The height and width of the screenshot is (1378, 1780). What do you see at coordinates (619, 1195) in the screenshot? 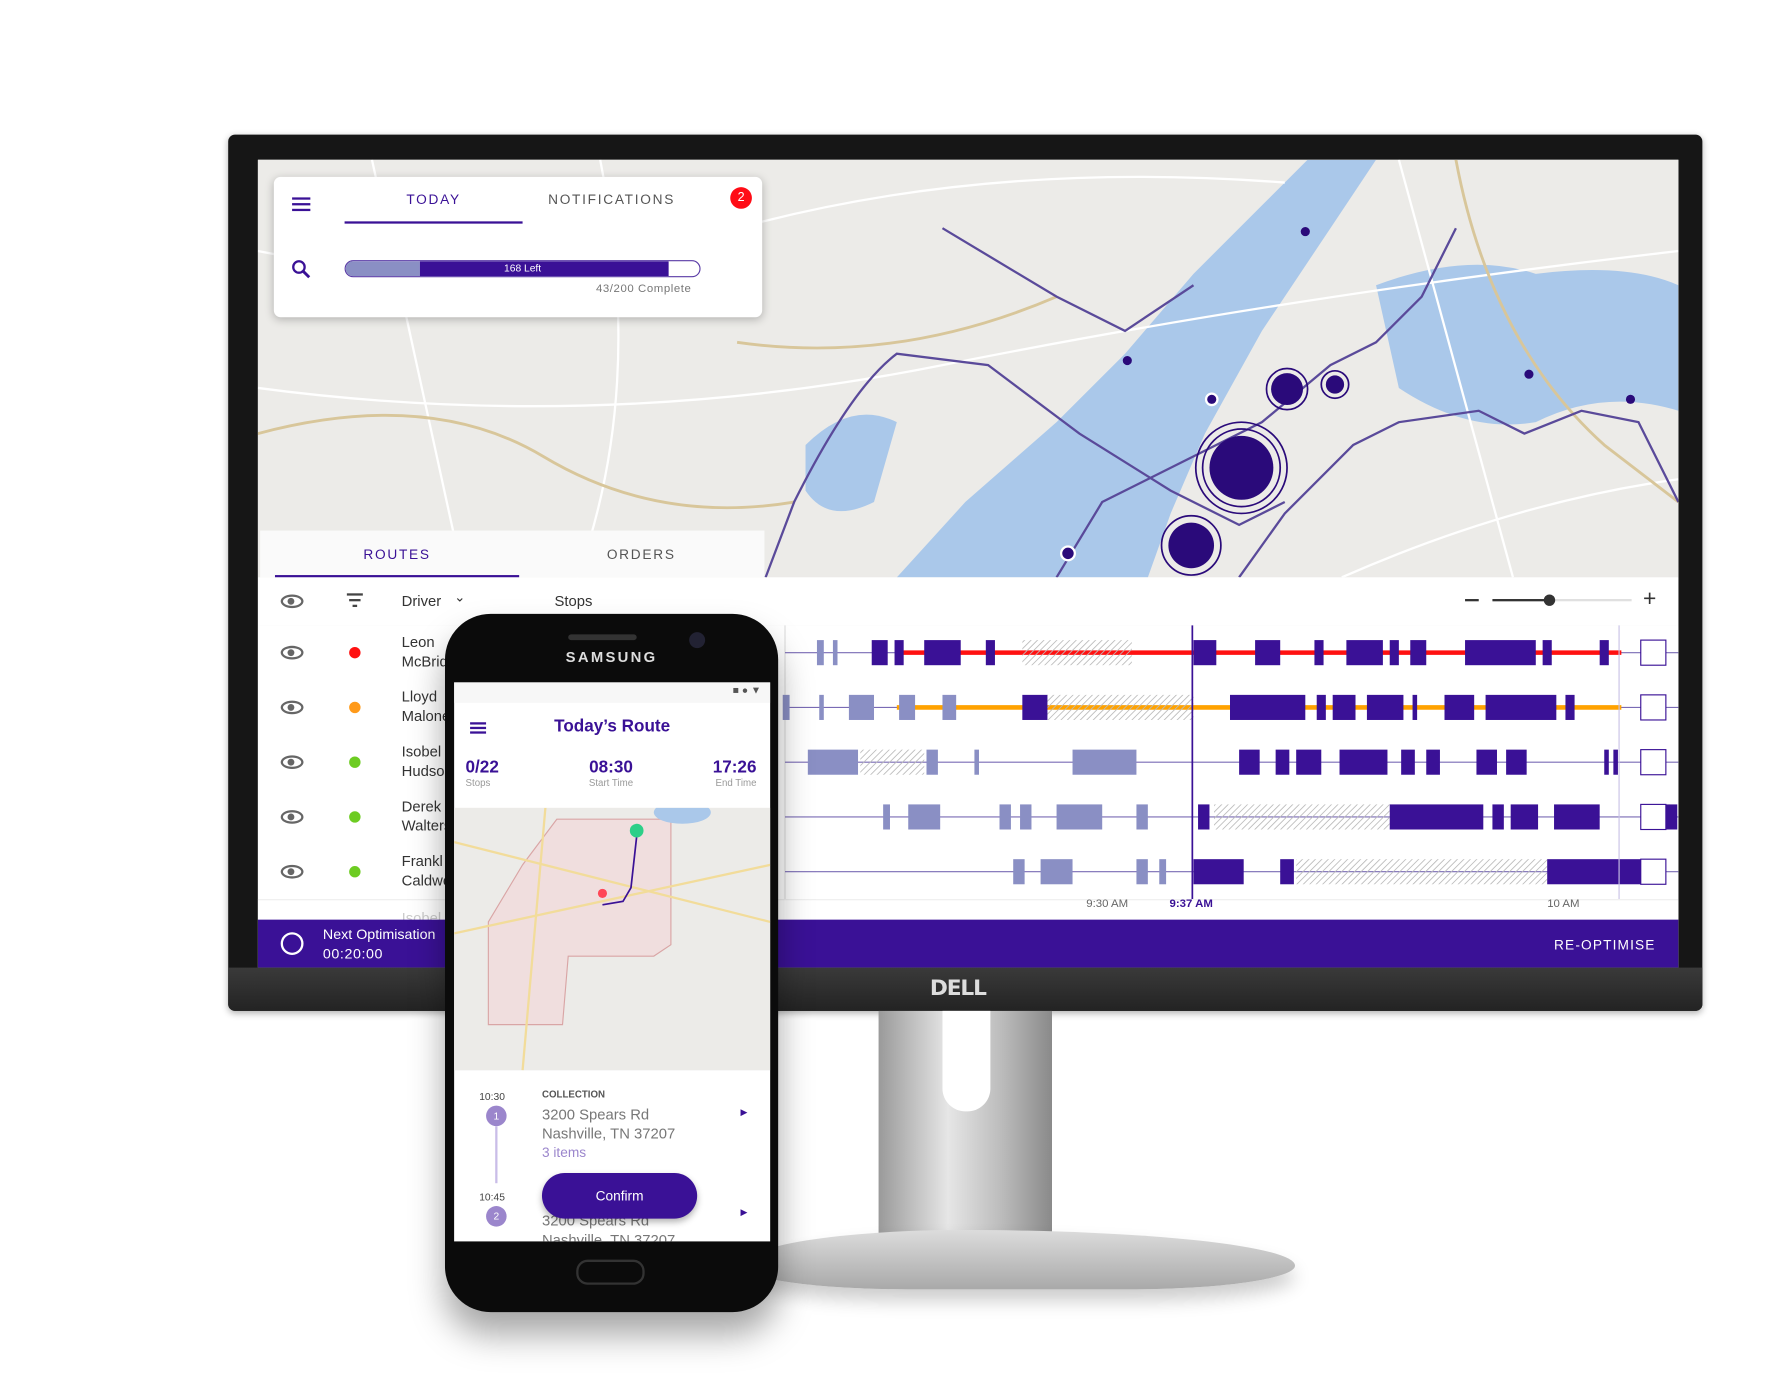
I see `confirm-button: Confirm` at bounding box center [619, 1195].